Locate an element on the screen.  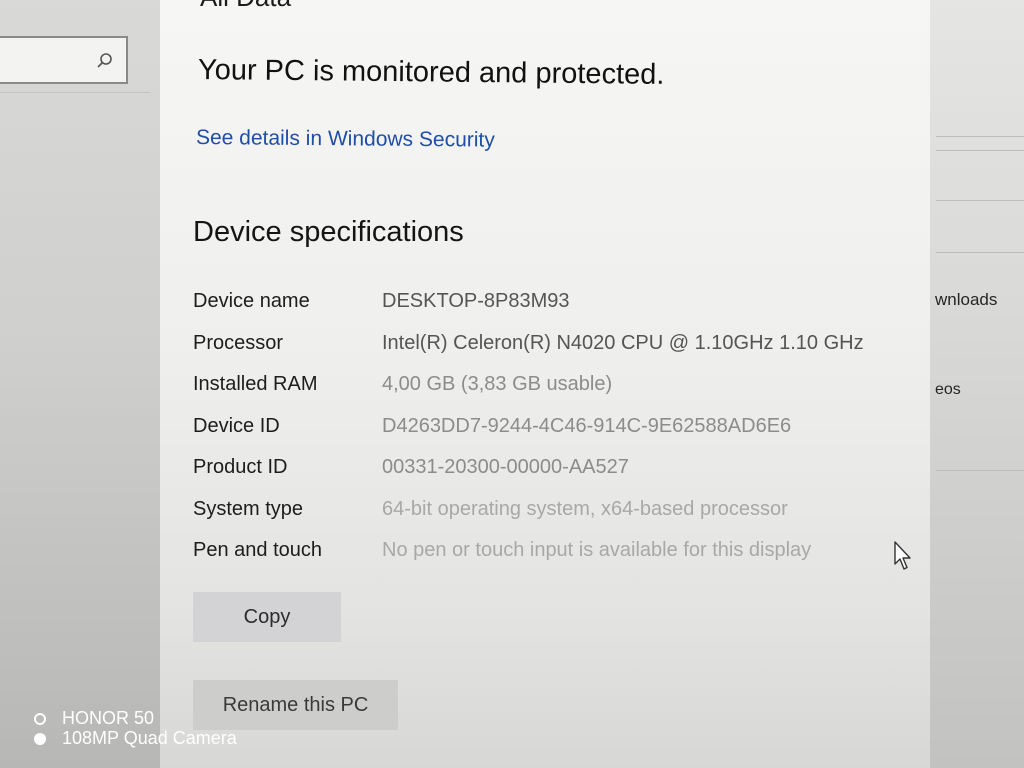
spec-label: Product ID is located at coordinates (240, 467).